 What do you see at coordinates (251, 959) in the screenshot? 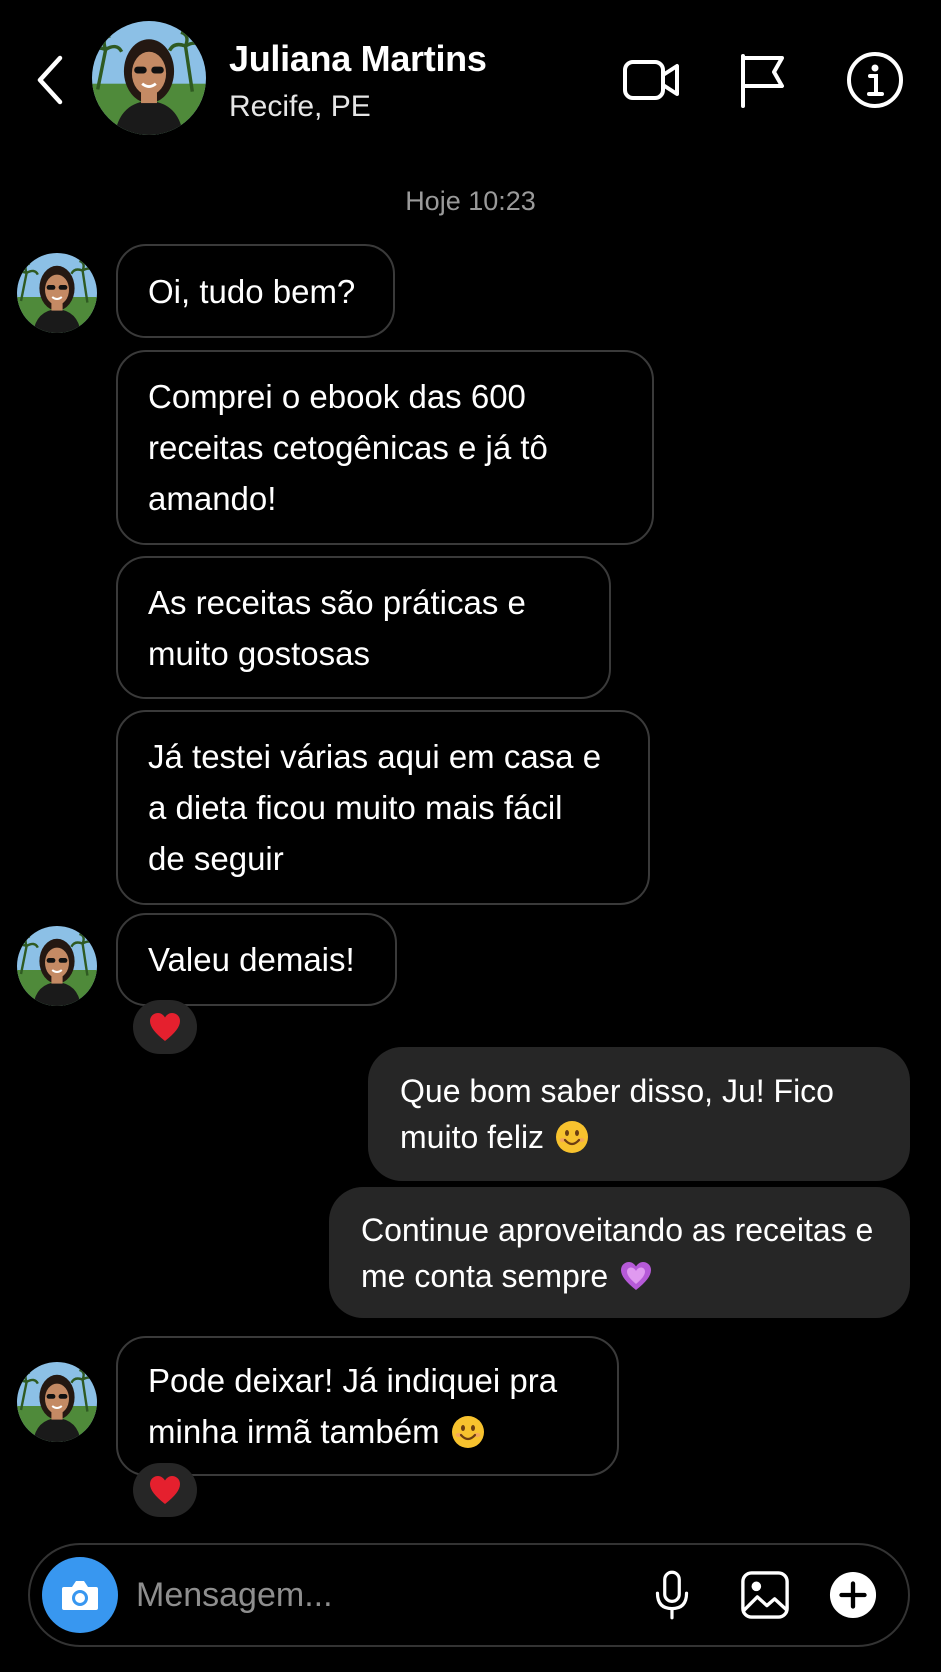
I see `message-text: Valeu demais!` at bounding box center [251, 959].